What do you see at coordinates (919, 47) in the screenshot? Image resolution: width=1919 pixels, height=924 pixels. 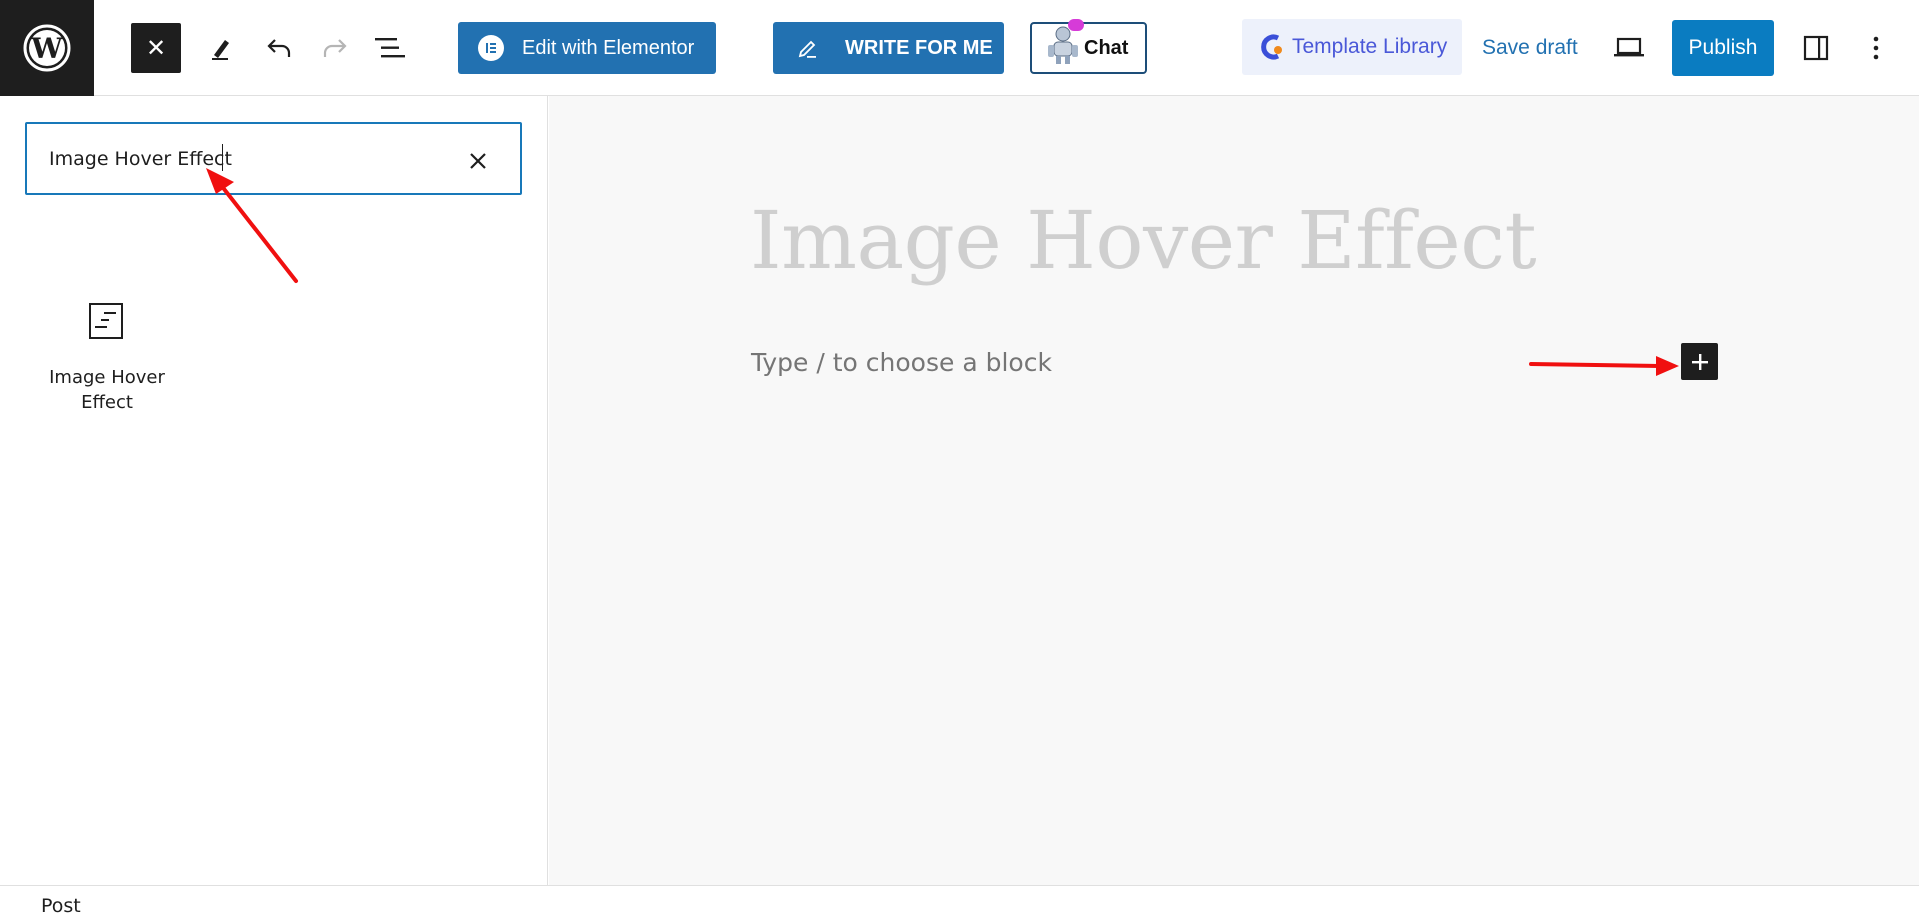 I see `write-for-me-label: WRITE FOR ME` at bounding box center [919, 47].